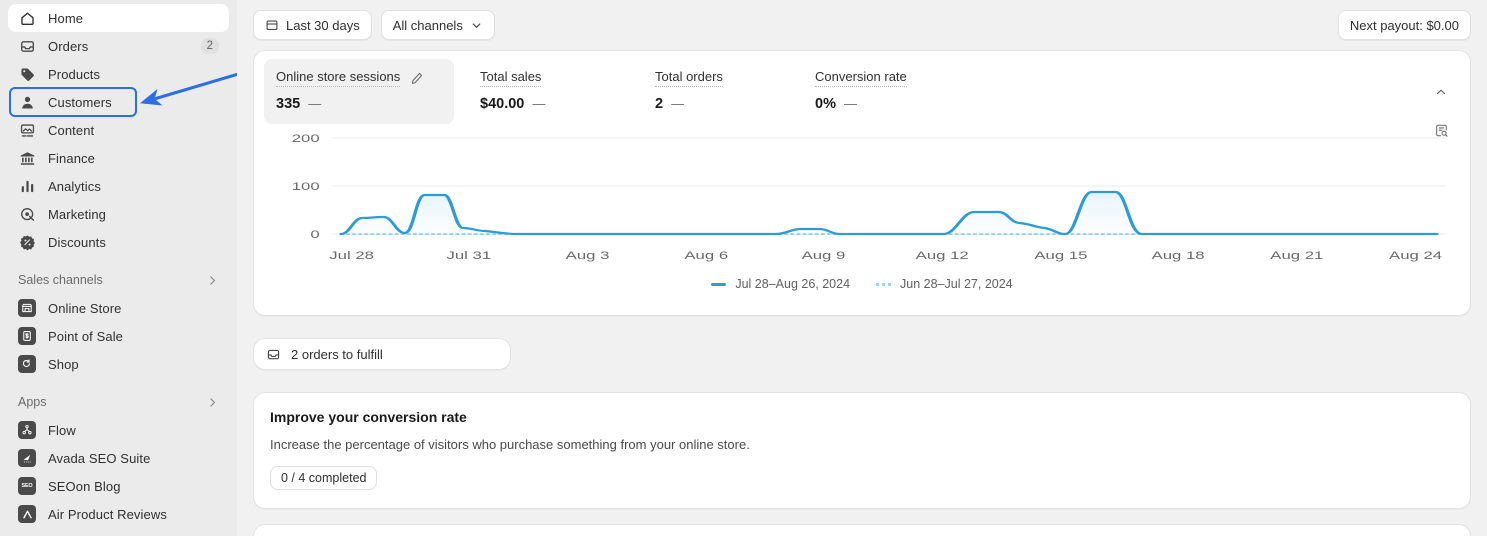  What do you see at coordinates (118, 18) in the screenshot?
I see `sidebar-item-home: Home` at bounding box center [118, 18].